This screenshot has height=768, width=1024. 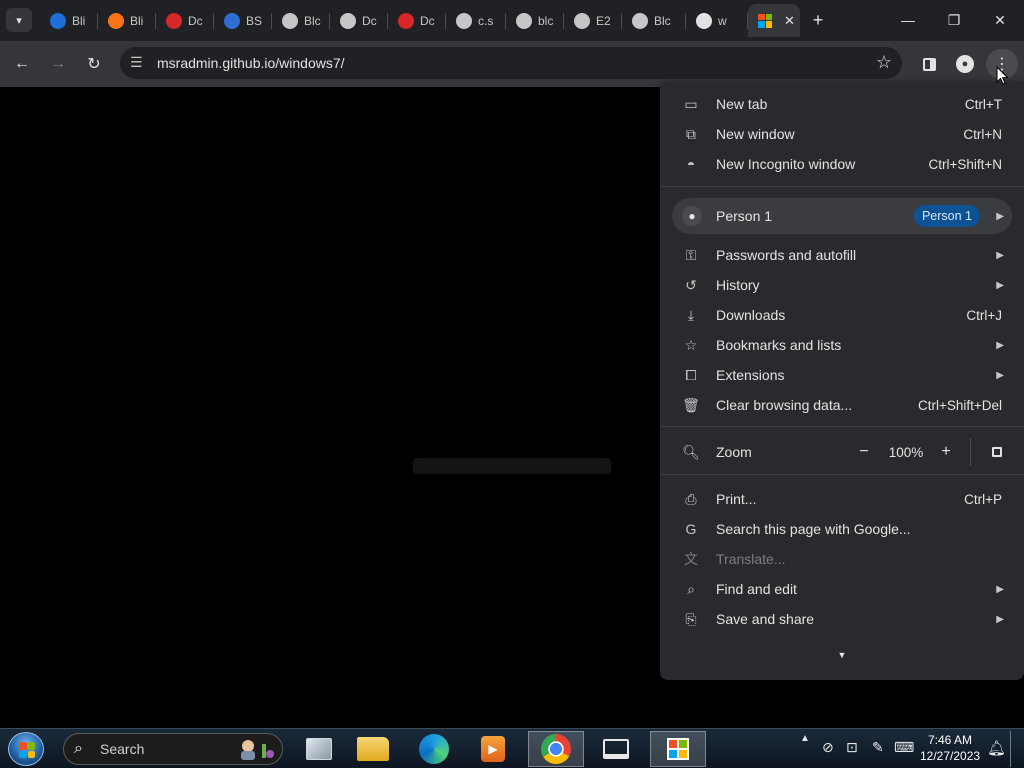 I want to click on tab-6: Dc, so click(x=417, y=20).